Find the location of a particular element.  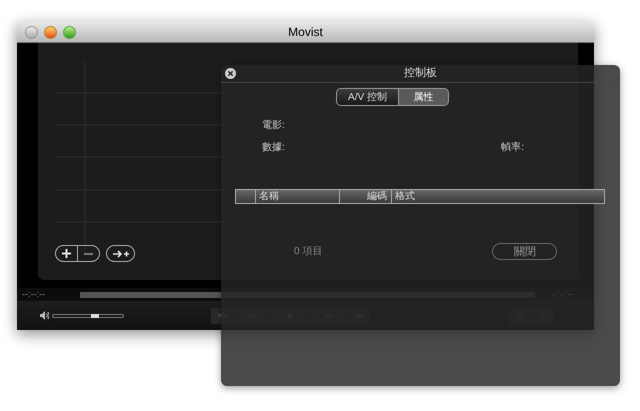

plus-icon is located at coordinates (66, 253).